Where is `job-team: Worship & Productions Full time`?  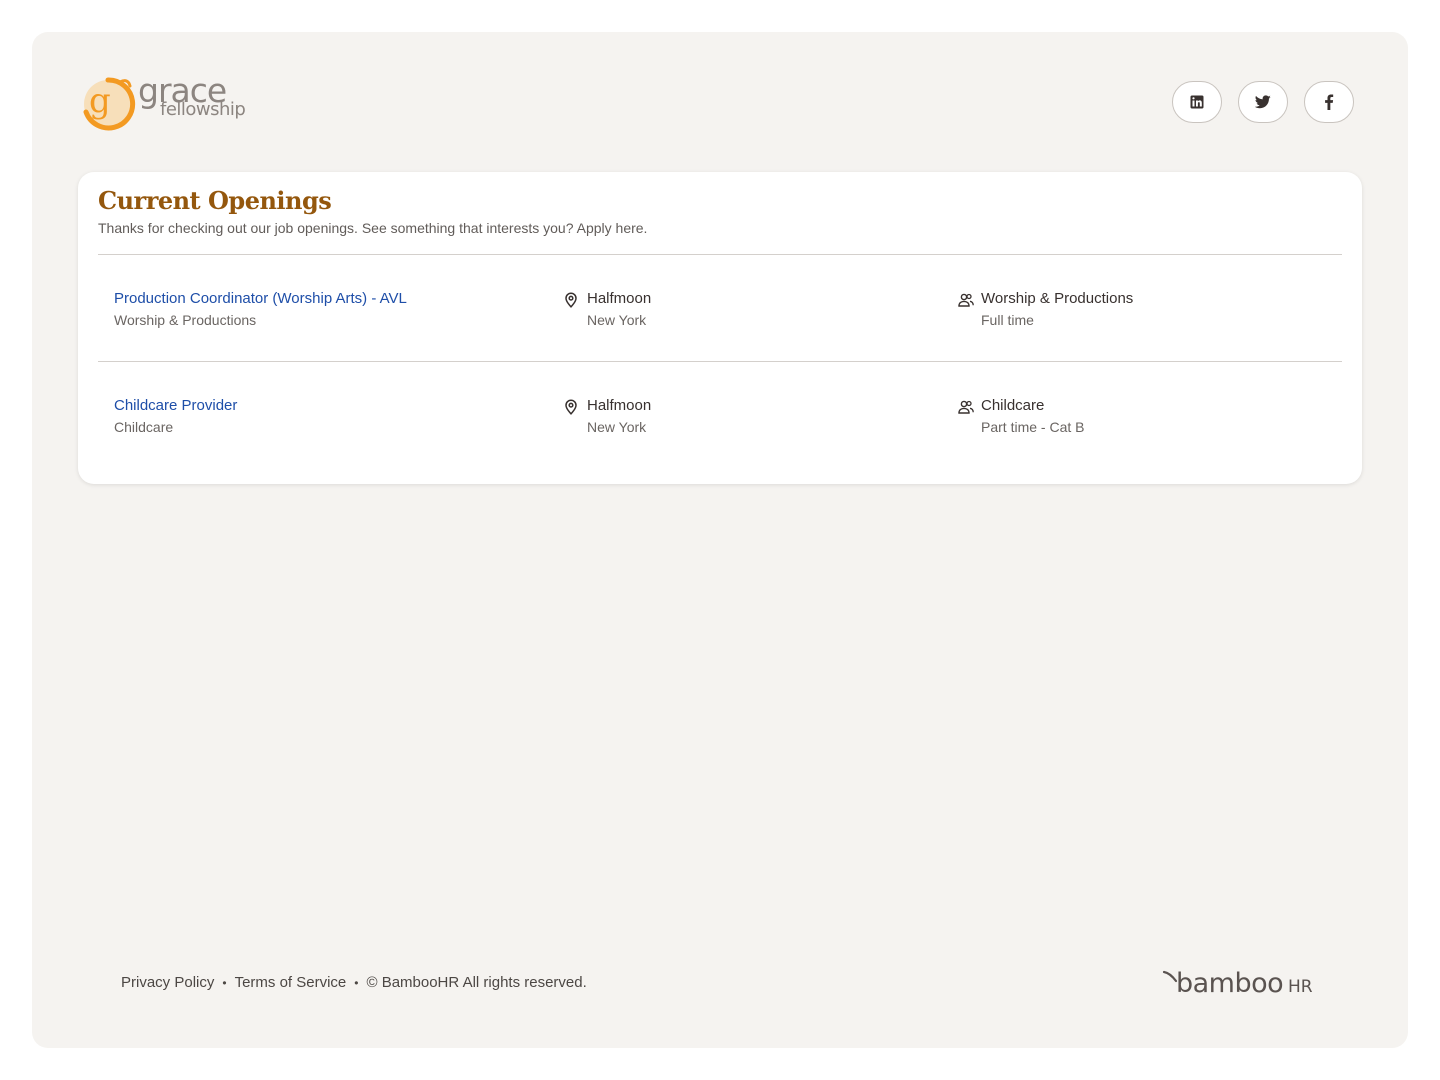 job-team: Worship & Productions Full time is located at coordinates (1045, 310).